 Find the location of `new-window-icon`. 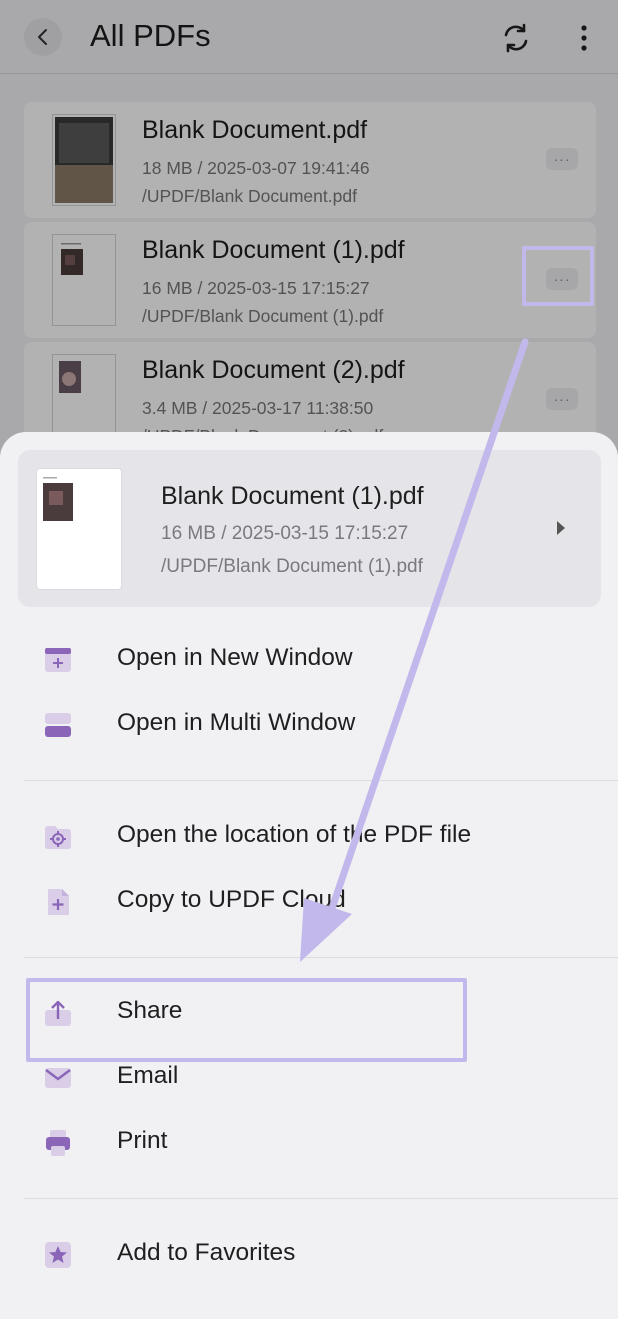

new-window-icon is located at coordinates (58, 660).